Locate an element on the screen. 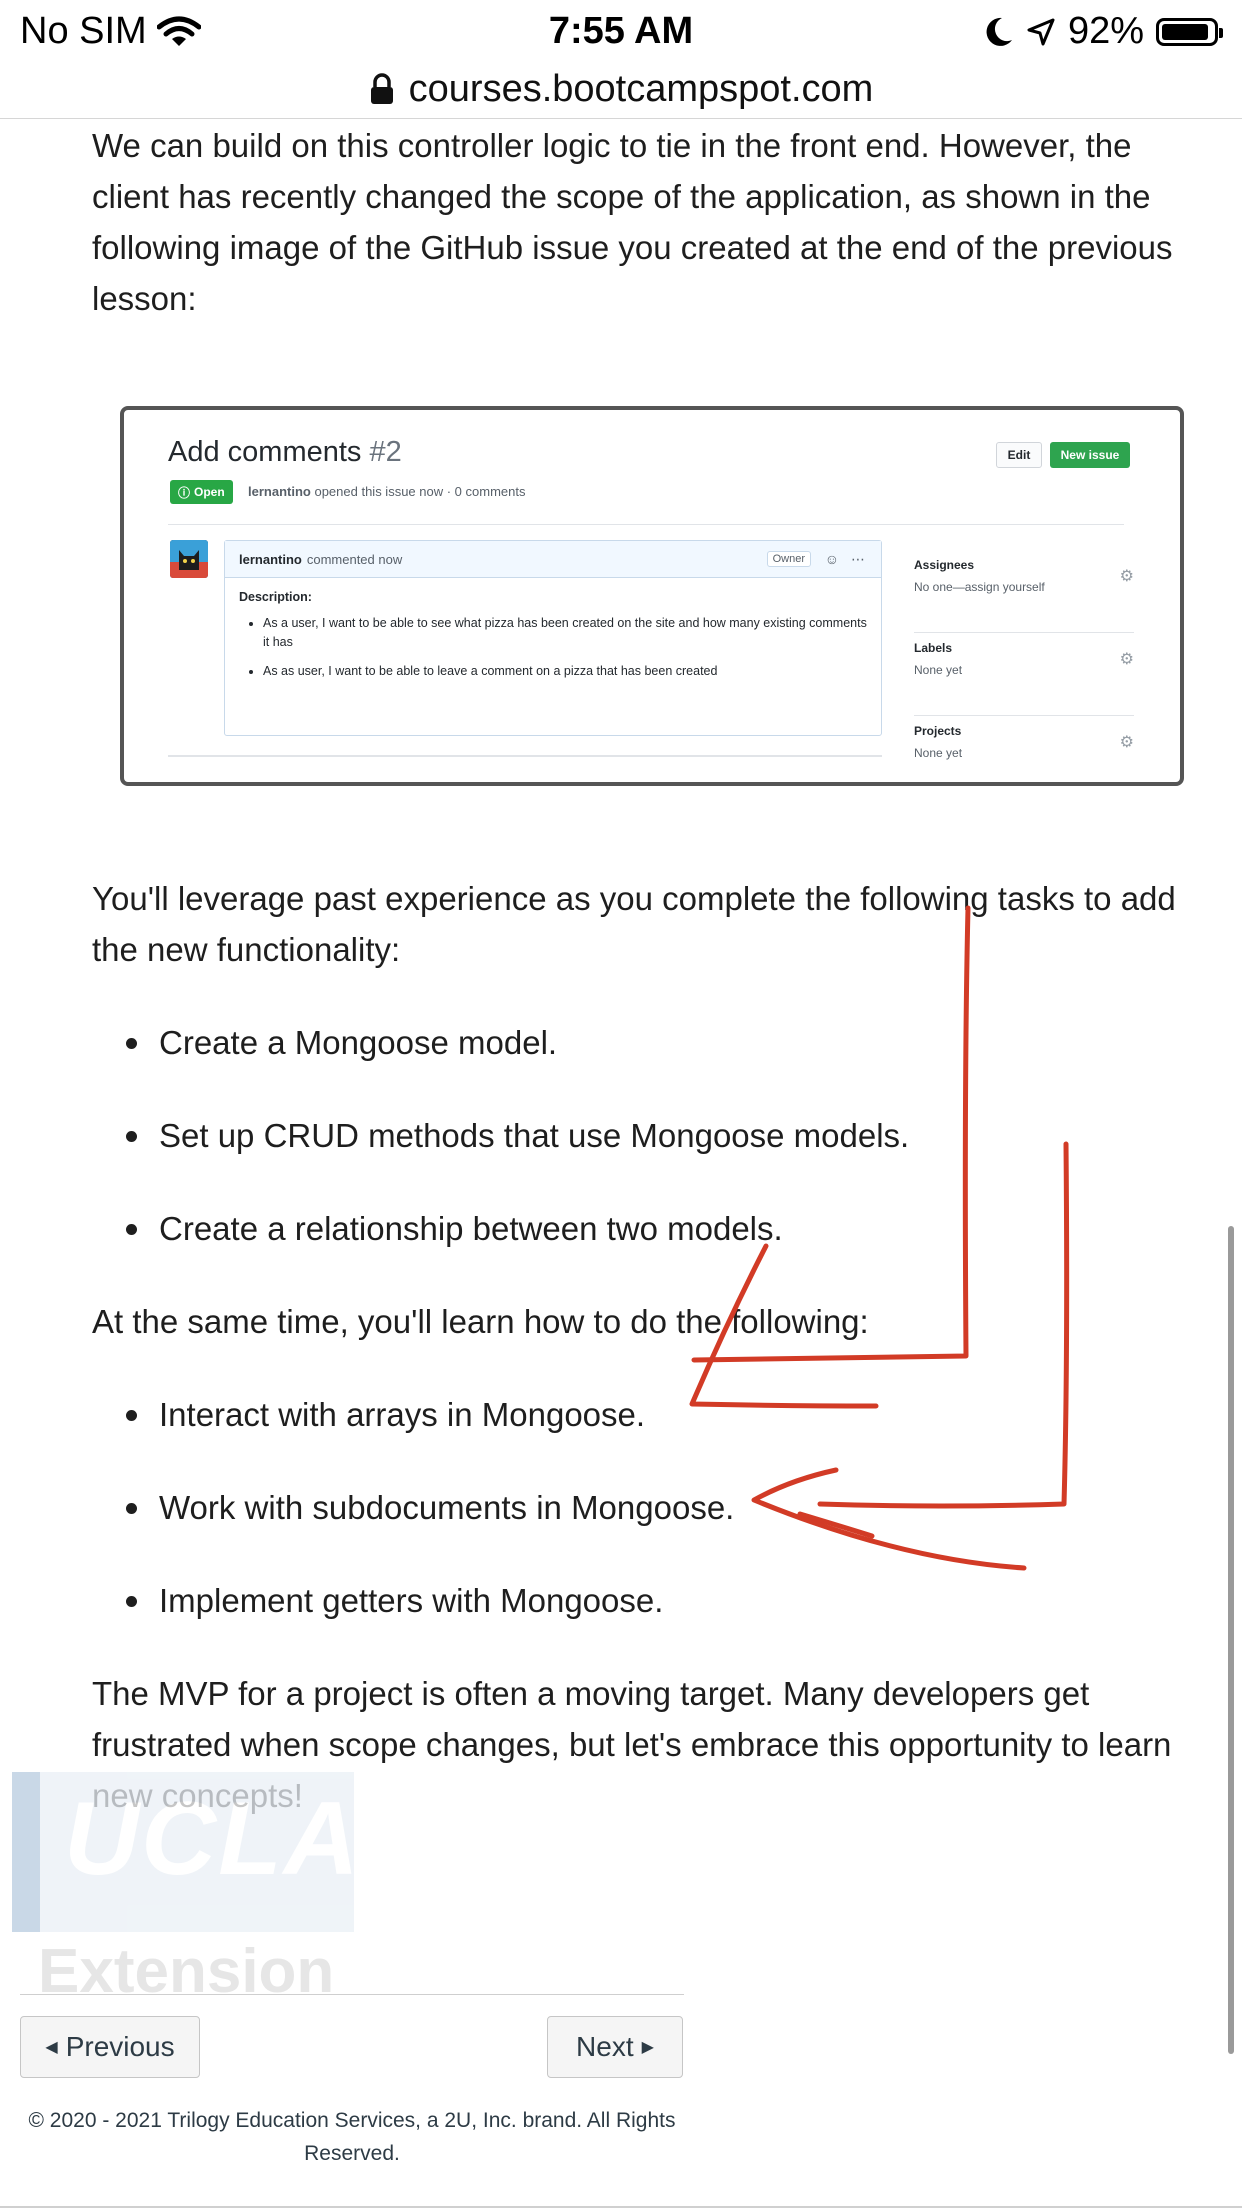  issue-number: #2 is located at coordinates (385, 452).